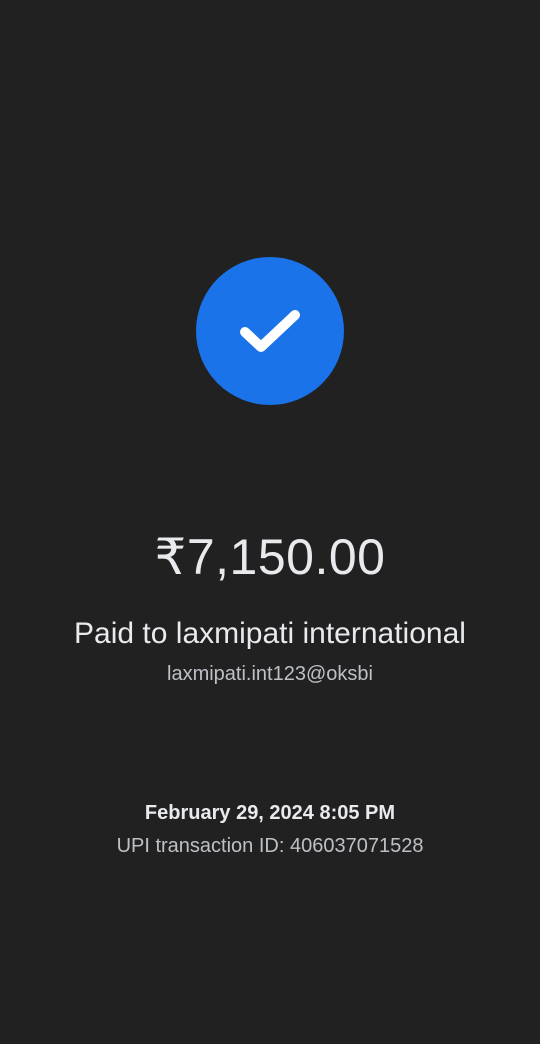 The image size is (540, 1044). I want to click on success-badge, so click(270, 331).